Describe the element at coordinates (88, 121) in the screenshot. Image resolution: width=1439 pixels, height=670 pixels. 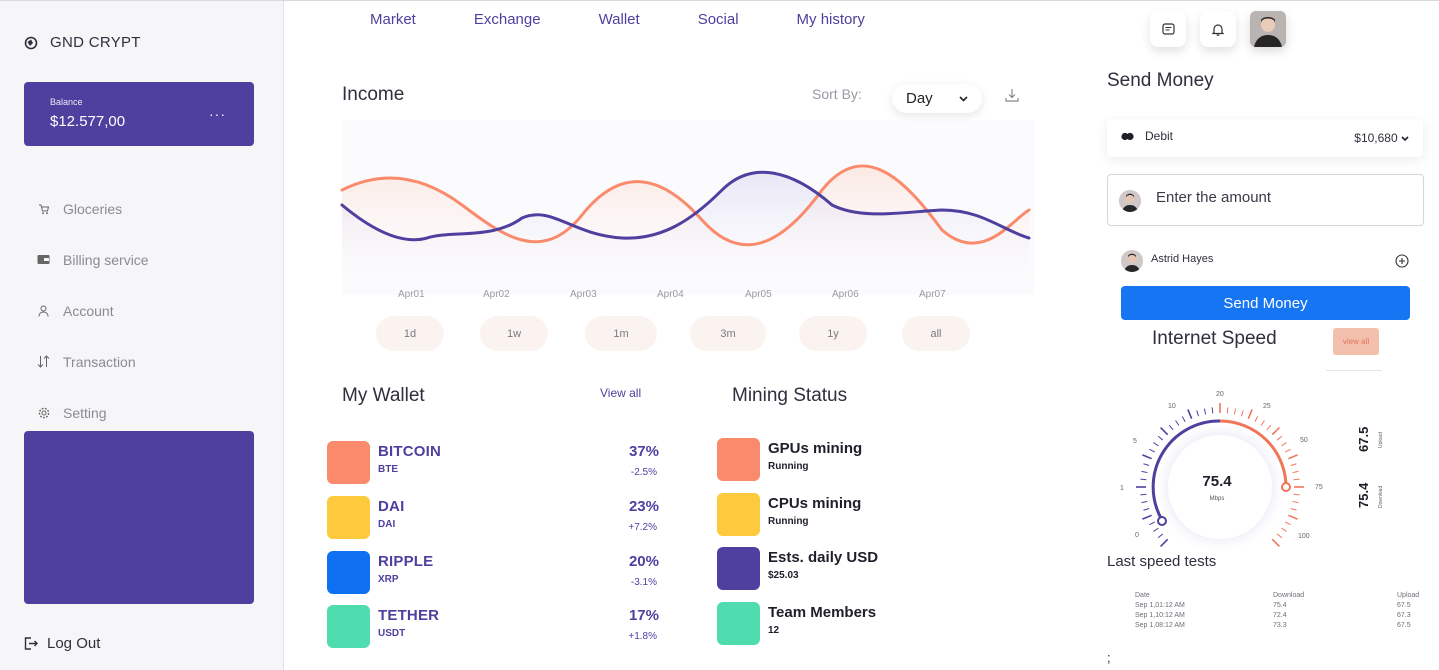
I see `balance-amount: $12.577,00` at that location.